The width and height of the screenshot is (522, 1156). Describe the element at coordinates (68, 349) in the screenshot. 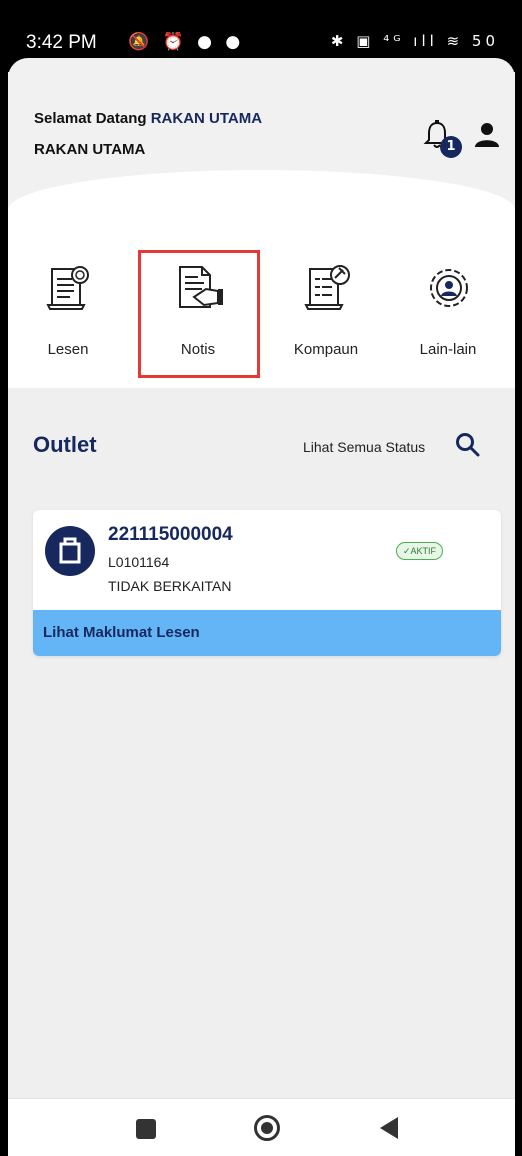

I see `menu-label-lesen: Lesen` at that location.